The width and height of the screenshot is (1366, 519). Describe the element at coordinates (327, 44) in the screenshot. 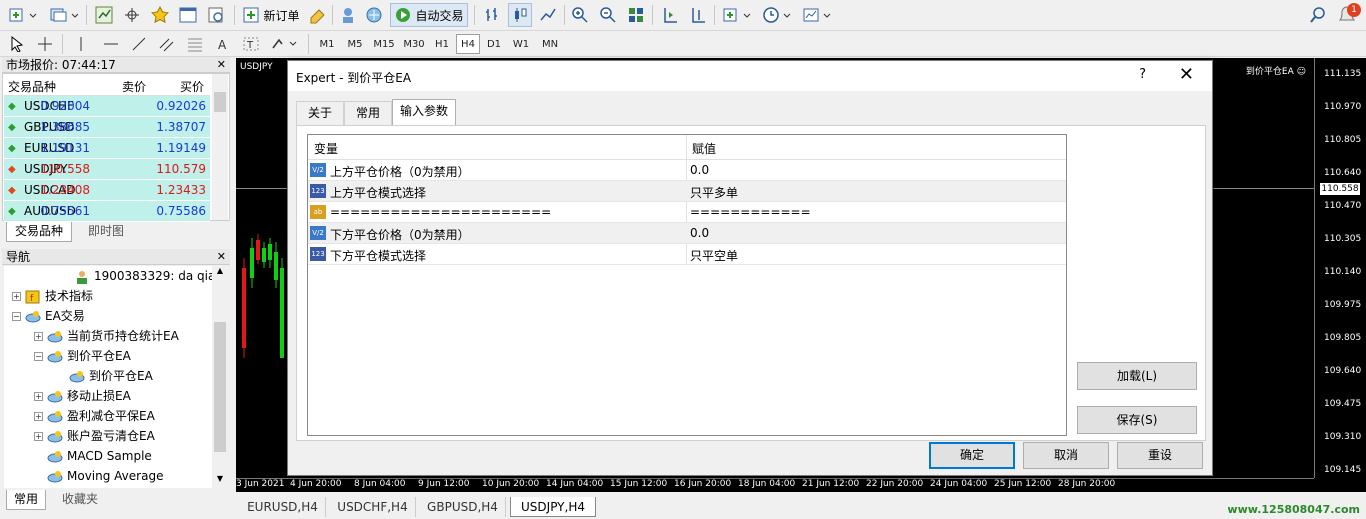

I see `timeframe-m1: M1` at that location.